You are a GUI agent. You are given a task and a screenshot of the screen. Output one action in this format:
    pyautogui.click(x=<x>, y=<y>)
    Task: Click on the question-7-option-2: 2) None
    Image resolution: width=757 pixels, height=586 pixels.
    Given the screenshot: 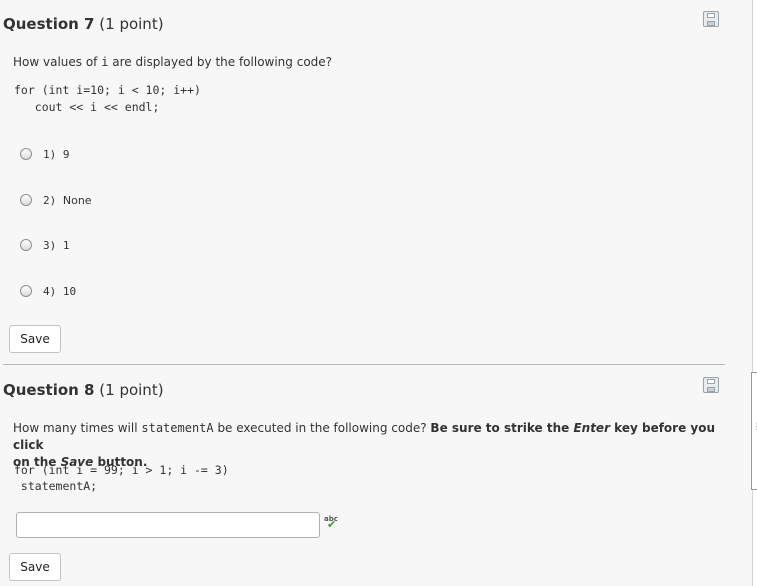 What is the action you would take?
    pyautogui.click(x=56, y=200)
    